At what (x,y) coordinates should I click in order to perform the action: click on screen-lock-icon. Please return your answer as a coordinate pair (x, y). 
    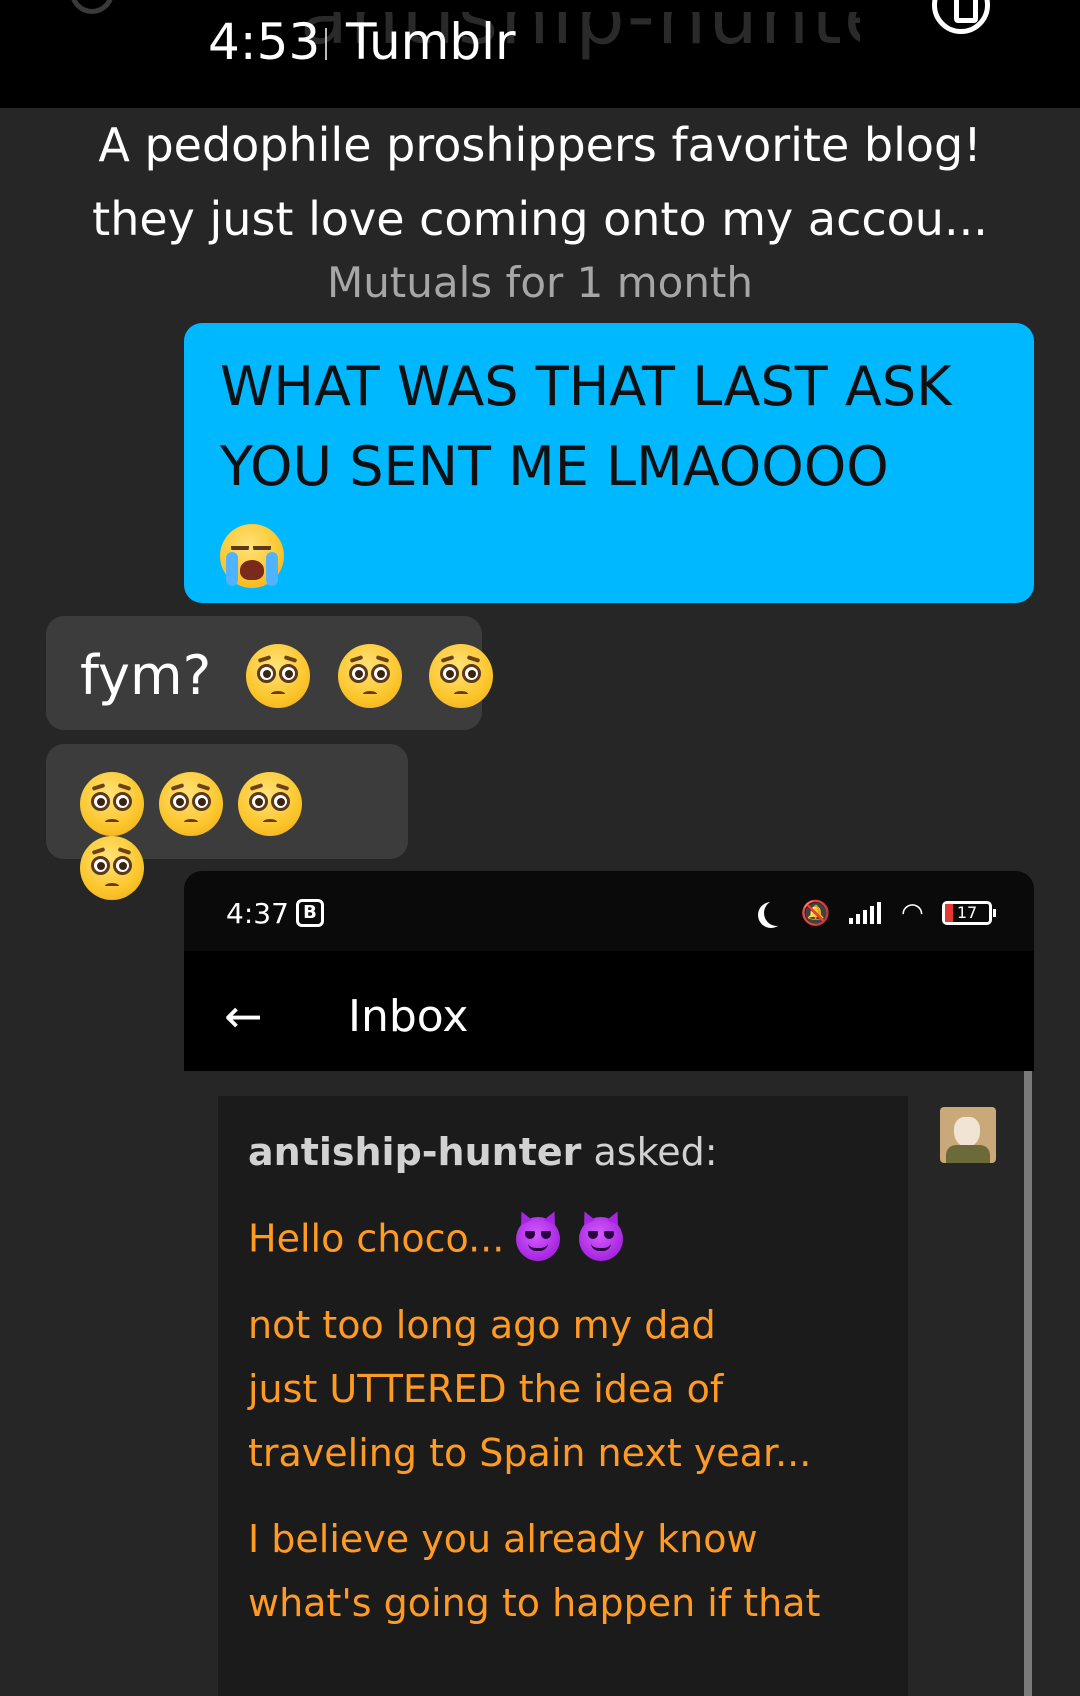
    Looking at the image, I should click on (961, 17).